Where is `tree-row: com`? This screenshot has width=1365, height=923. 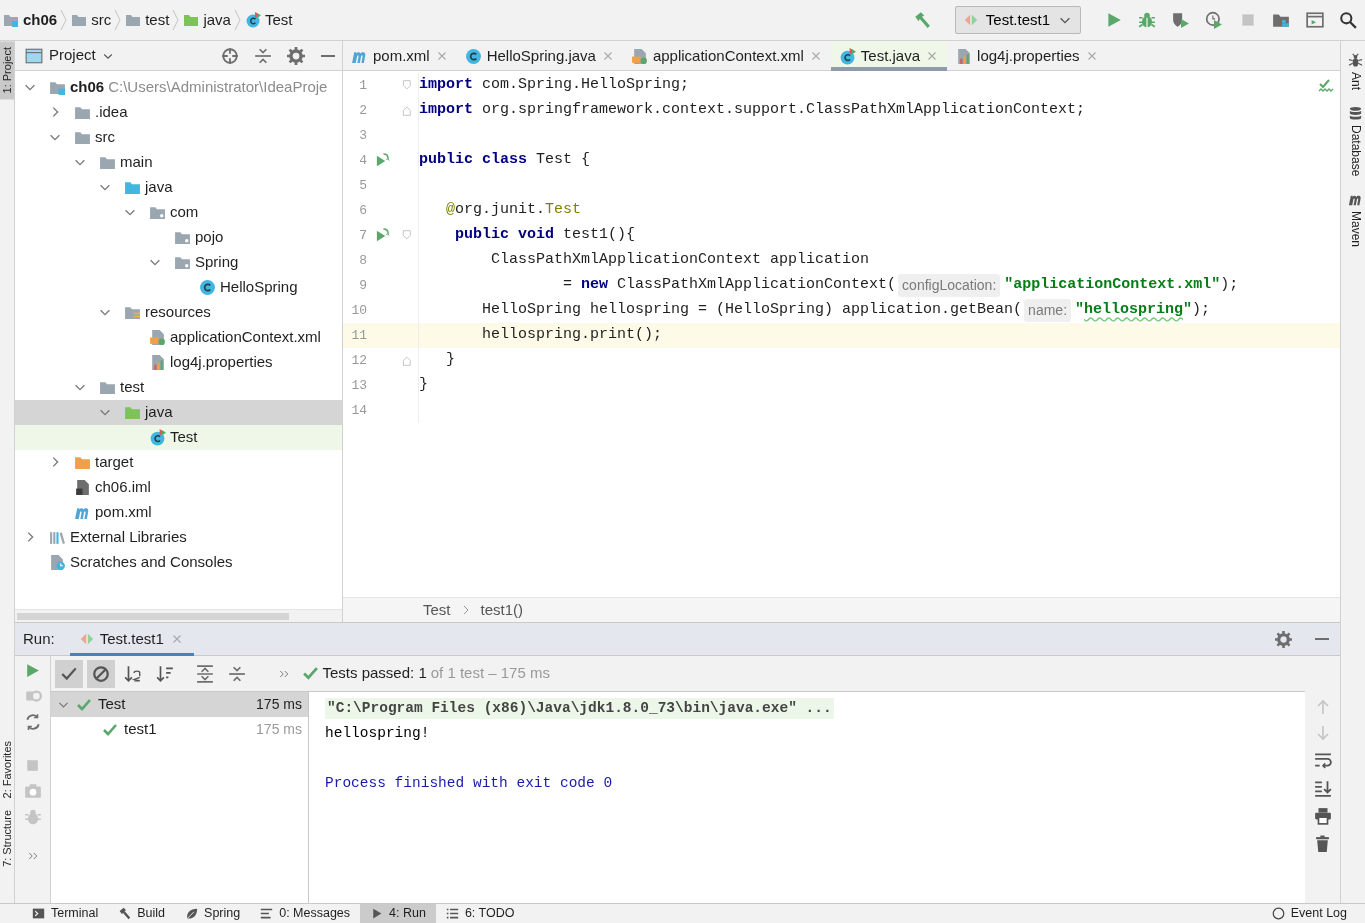 tree-row: com is located at coordinates (178, 212).